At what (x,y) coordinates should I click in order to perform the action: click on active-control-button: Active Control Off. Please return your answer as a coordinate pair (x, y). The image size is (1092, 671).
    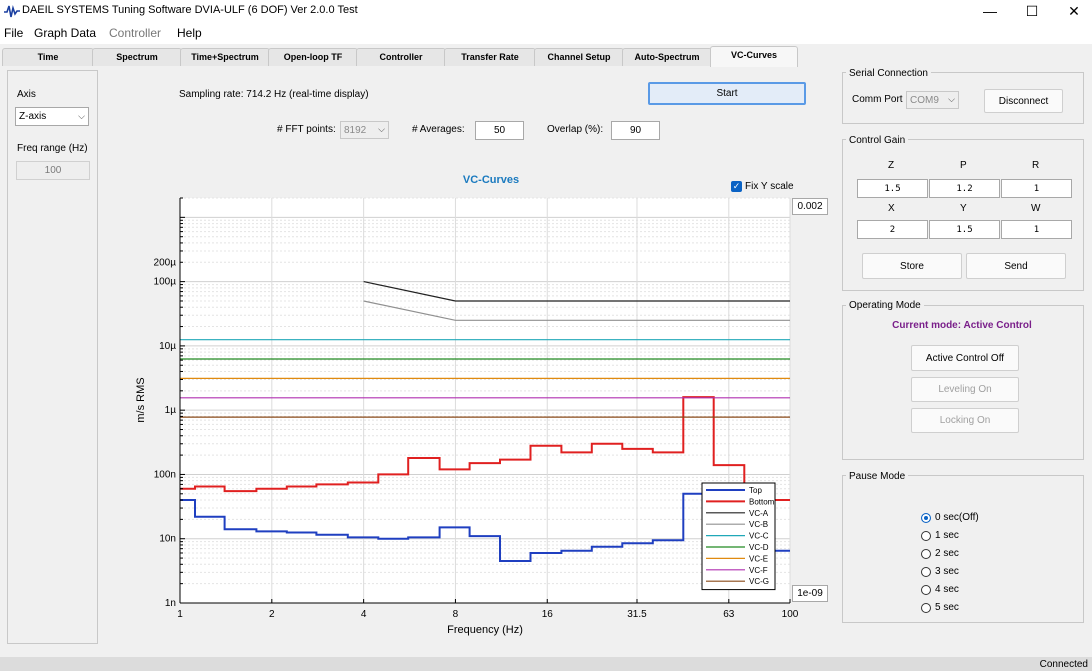
    Looking at the image, I should click on (965, 358).